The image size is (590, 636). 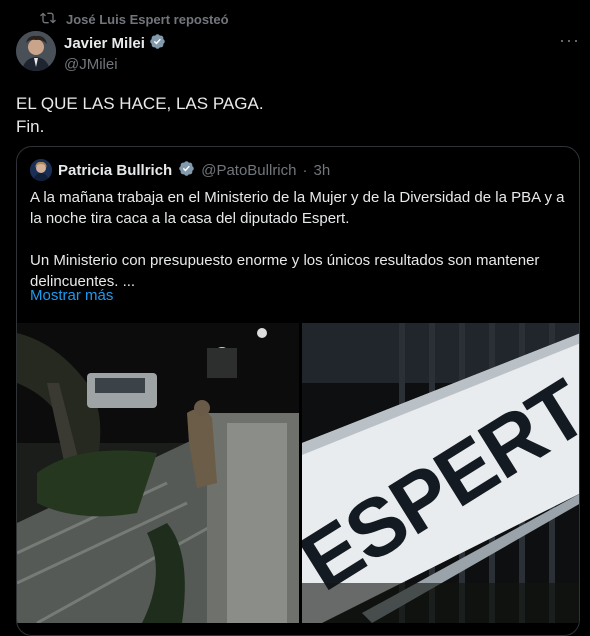 I want to click on quote-author-avatar, so click(x=41, y=170).